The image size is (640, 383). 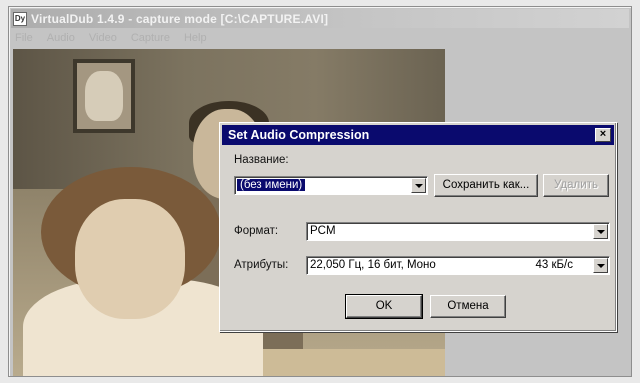 I want to click on name-value: (без имени), so click(x=271, y=185).